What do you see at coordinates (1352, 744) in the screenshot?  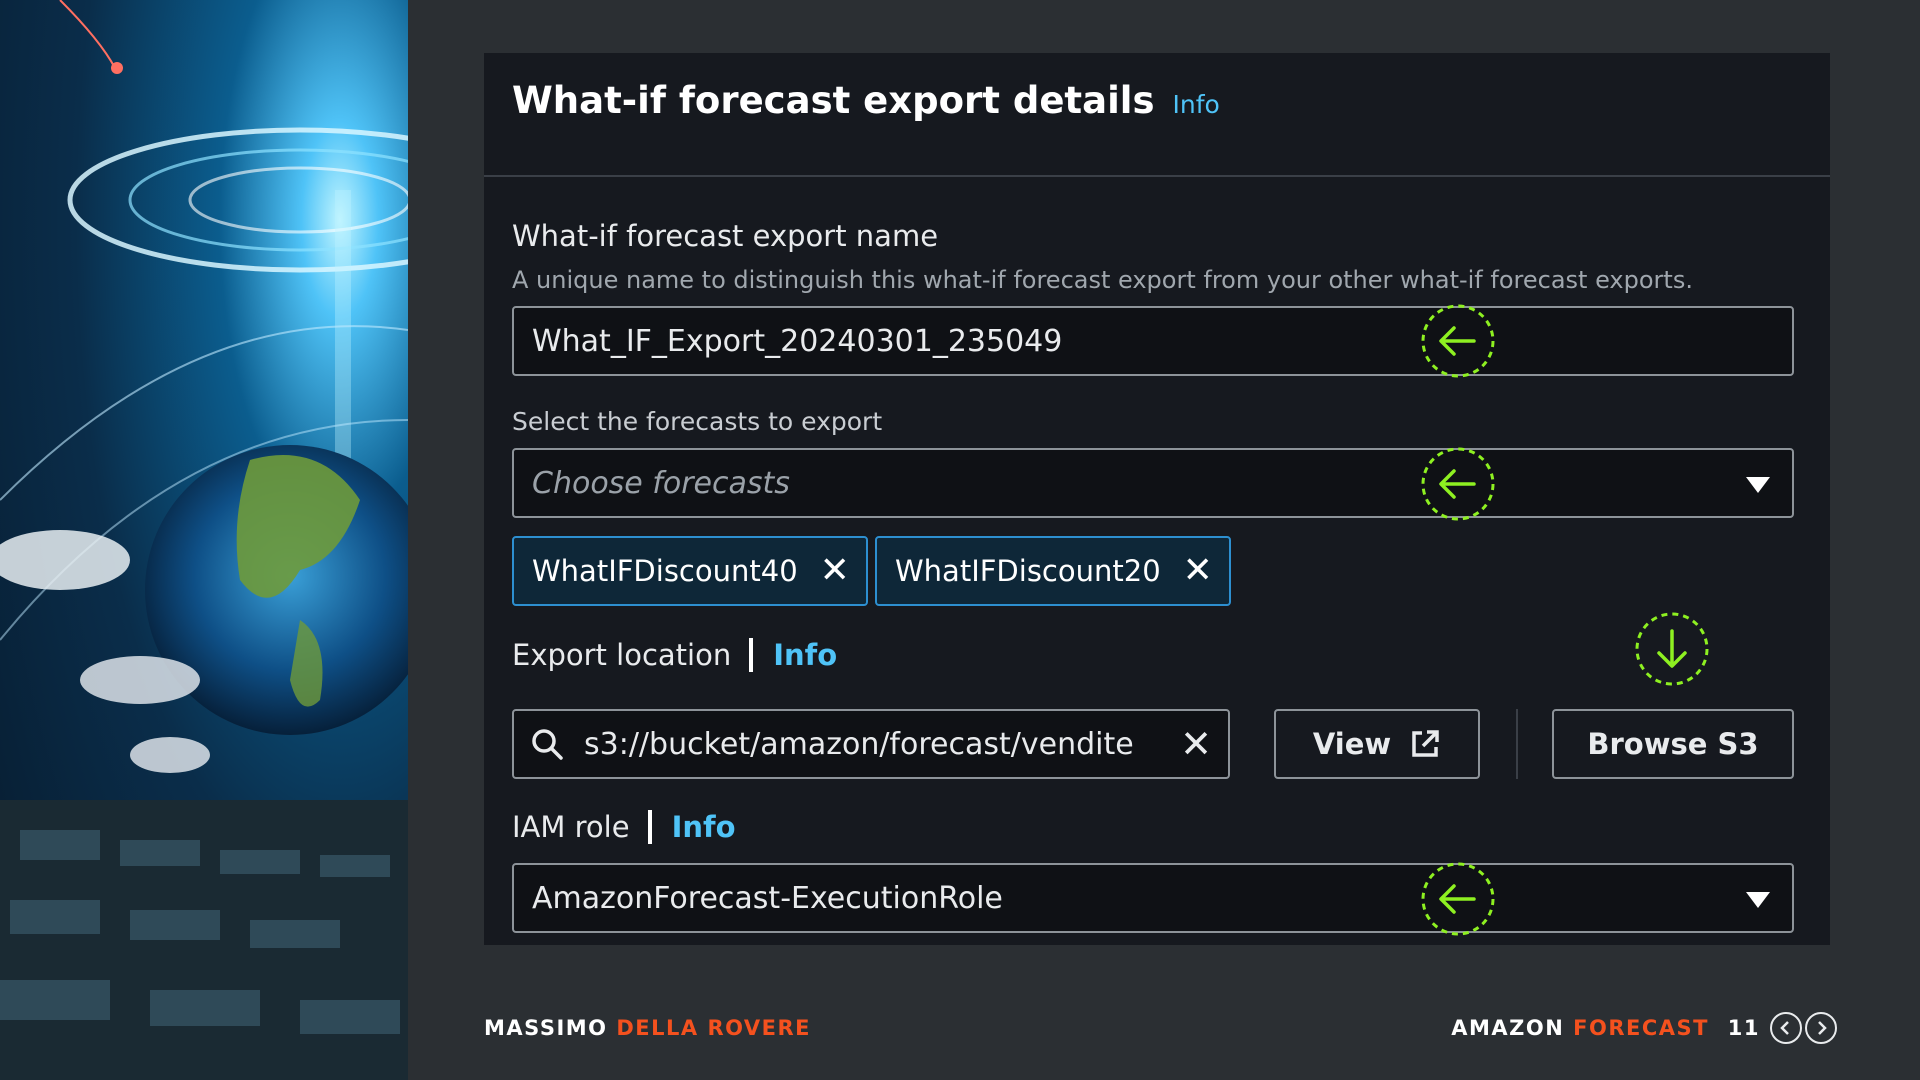 I see `view-button-label: View` at bounding box center [1352, 744].